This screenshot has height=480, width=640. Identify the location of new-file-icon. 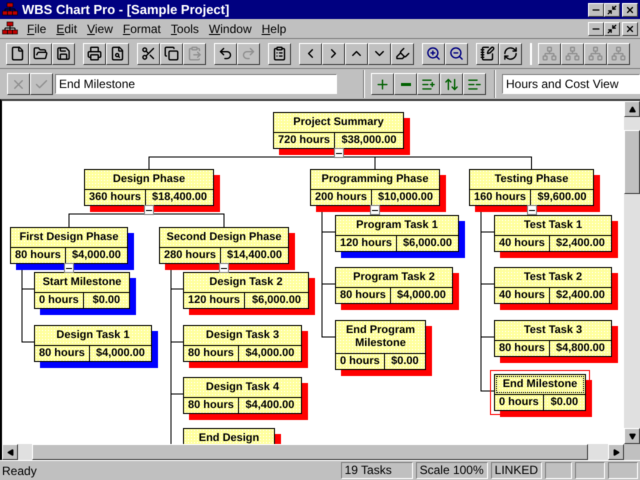
(17, 53).